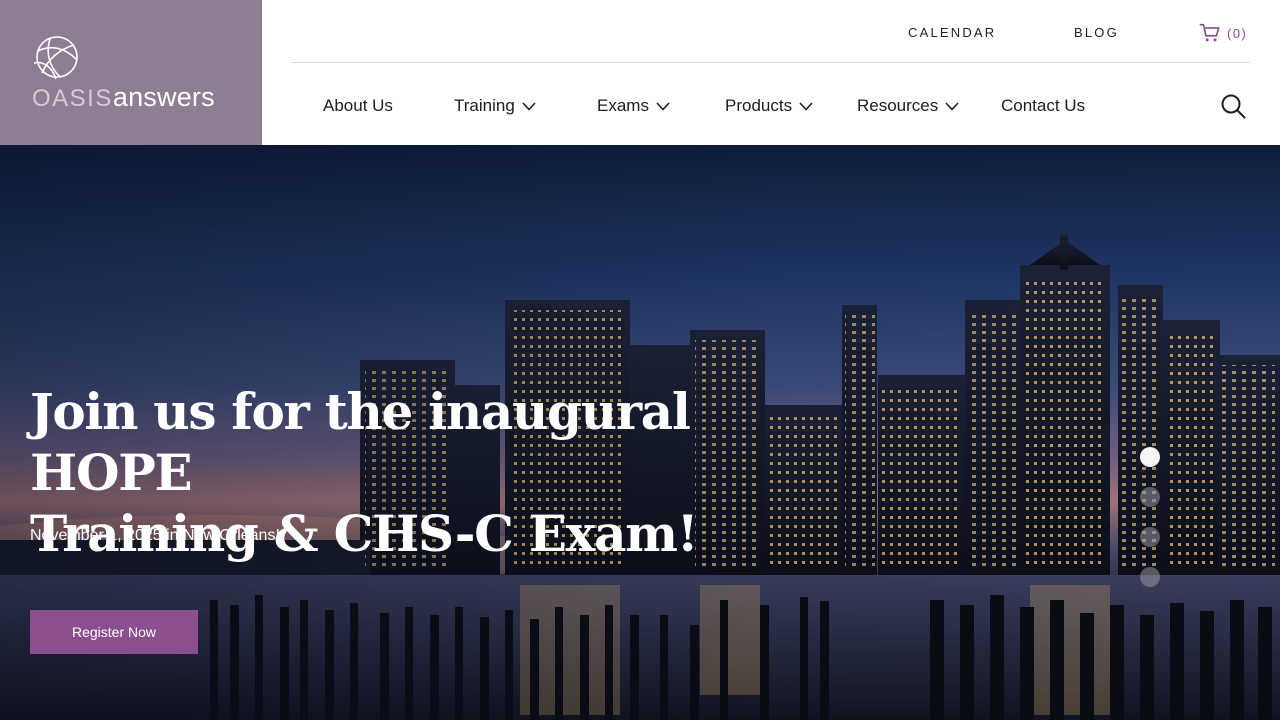  I want to click on nav-training: Training, so click(495, 106).